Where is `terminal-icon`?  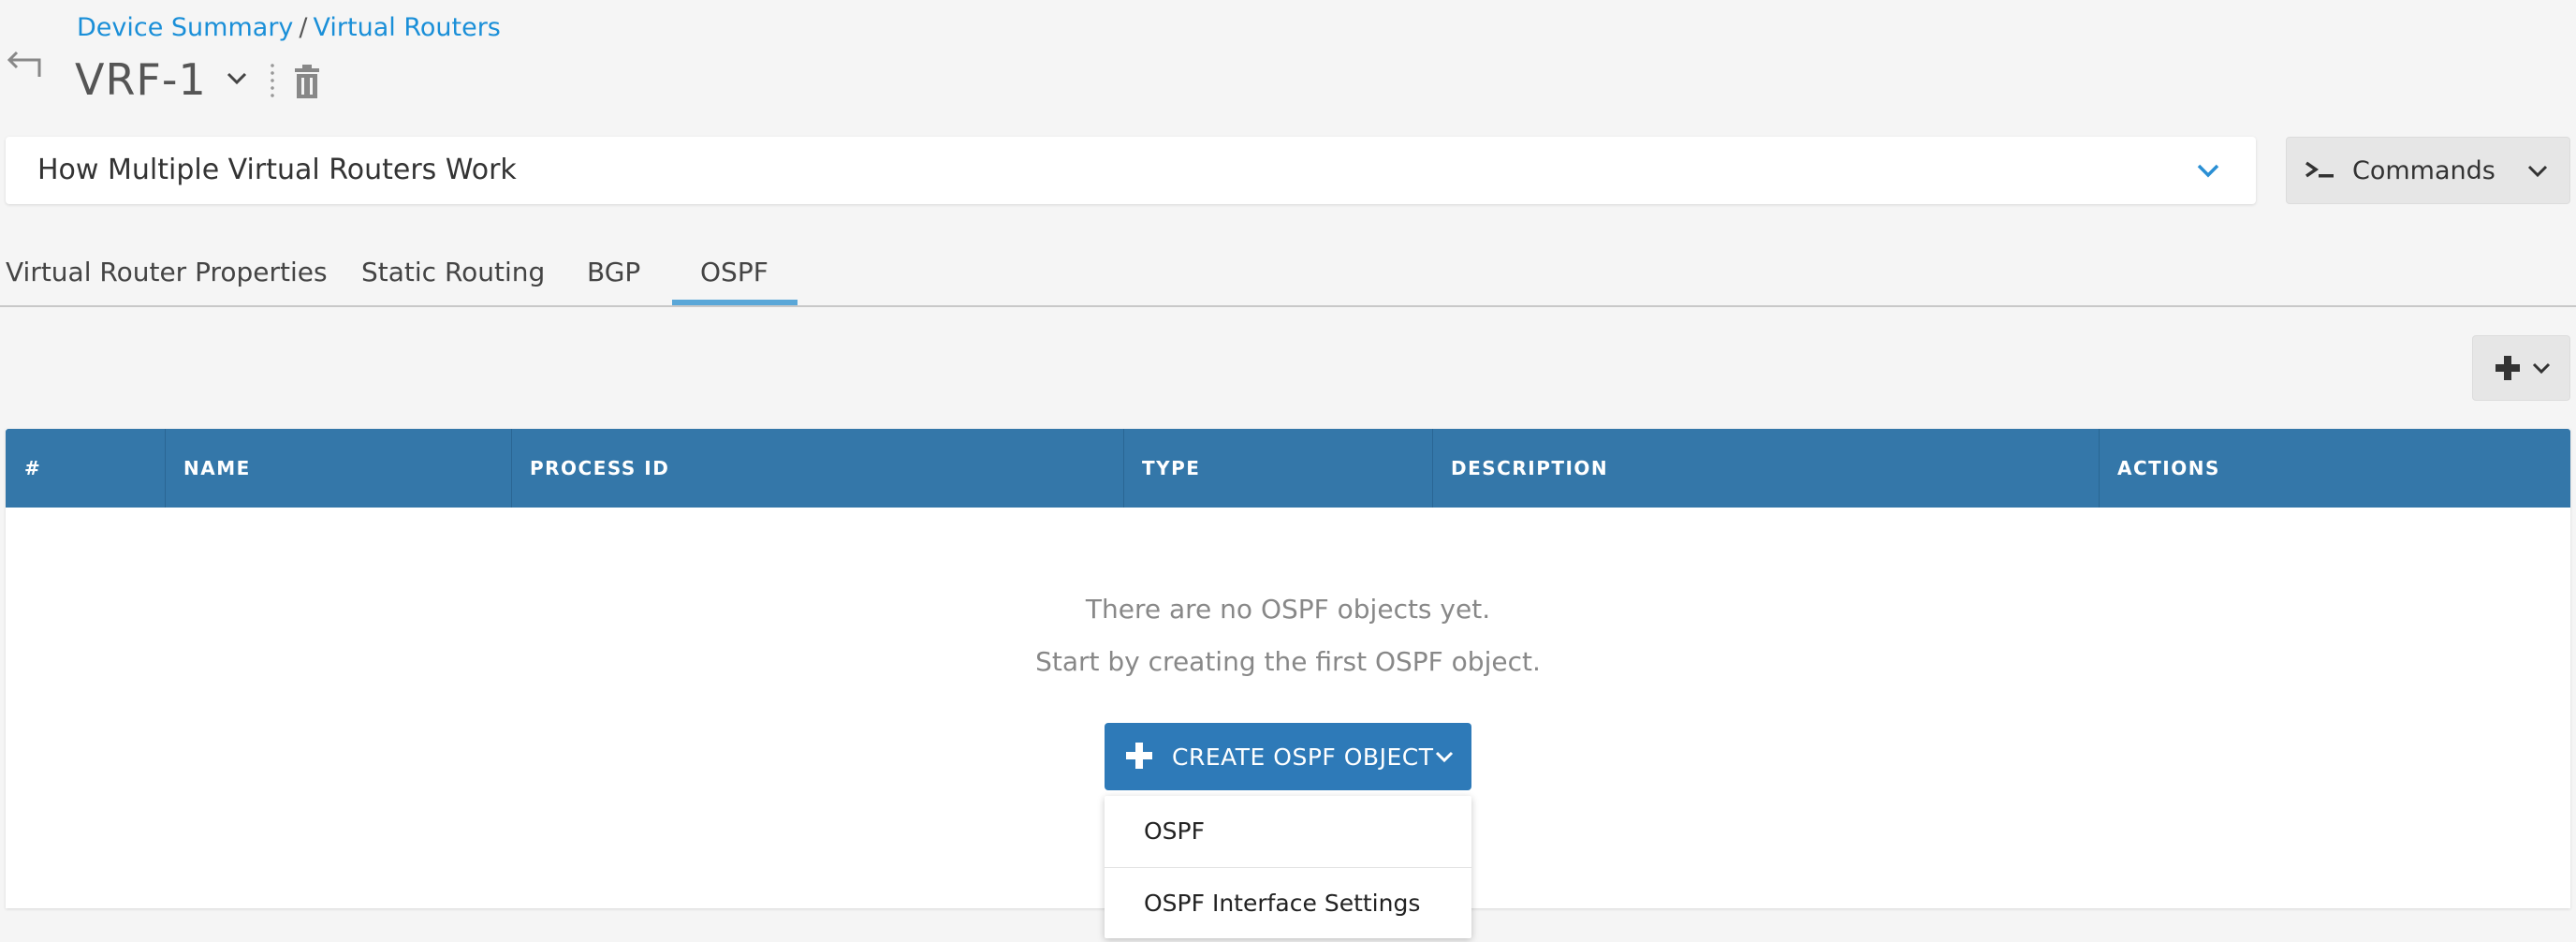
terminal-icon is located at coordinates (2320, 171).